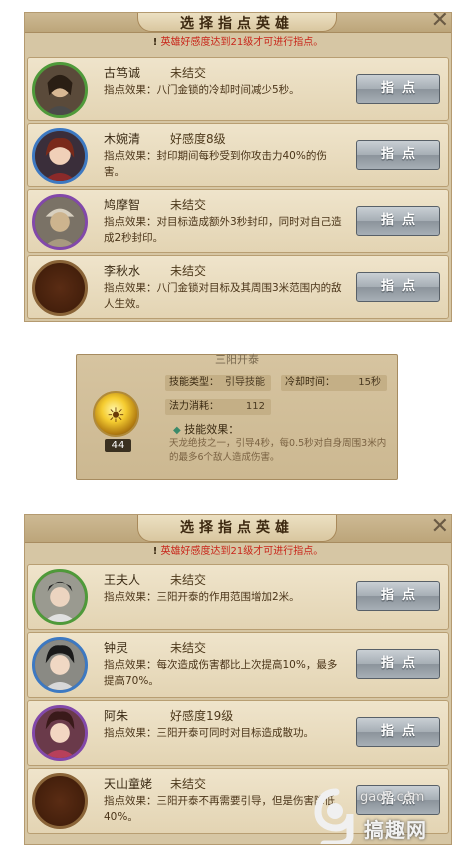 The image size is (465, 850). I want to click on hero-row: 古笃诚 未结交 指点效果：八门金锁的冷却时间减少5秒。 指点, so click(238, 89).